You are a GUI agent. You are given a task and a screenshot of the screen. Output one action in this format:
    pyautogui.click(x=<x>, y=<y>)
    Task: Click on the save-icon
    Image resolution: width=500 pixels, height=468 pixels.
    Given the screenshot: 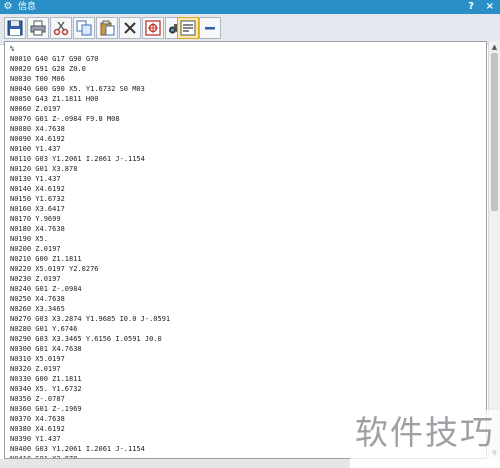 What is the action you would take?
    pyautogui.click(x=15, y=28)
    